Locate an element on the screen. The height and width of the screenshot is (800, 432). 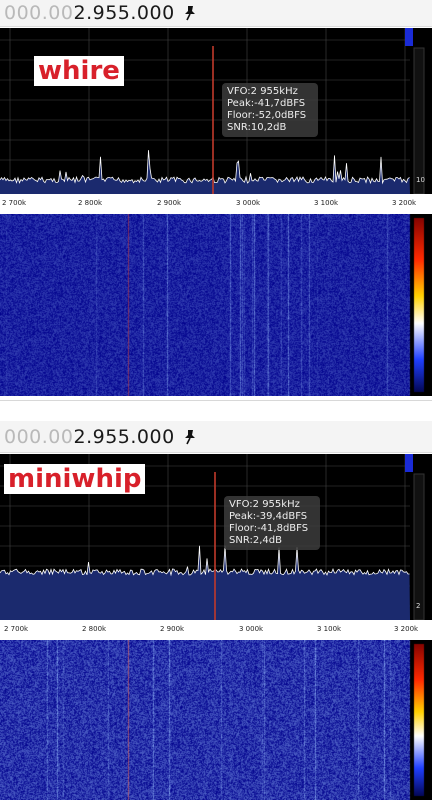
level-readout: 2 is located at coordinates (418, 606).